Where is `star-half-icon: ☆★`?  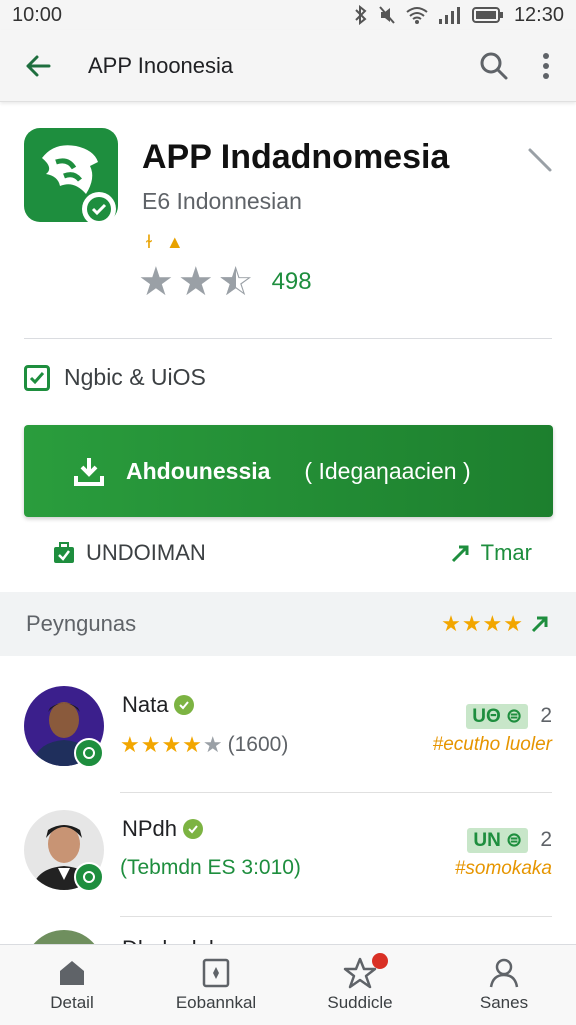
star-half-icon: ☆★ is located at coordinates (235, 282).